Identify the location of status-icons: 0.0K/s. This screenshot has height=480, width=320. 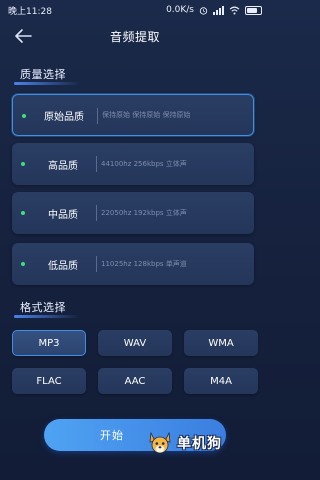
(214, 10).